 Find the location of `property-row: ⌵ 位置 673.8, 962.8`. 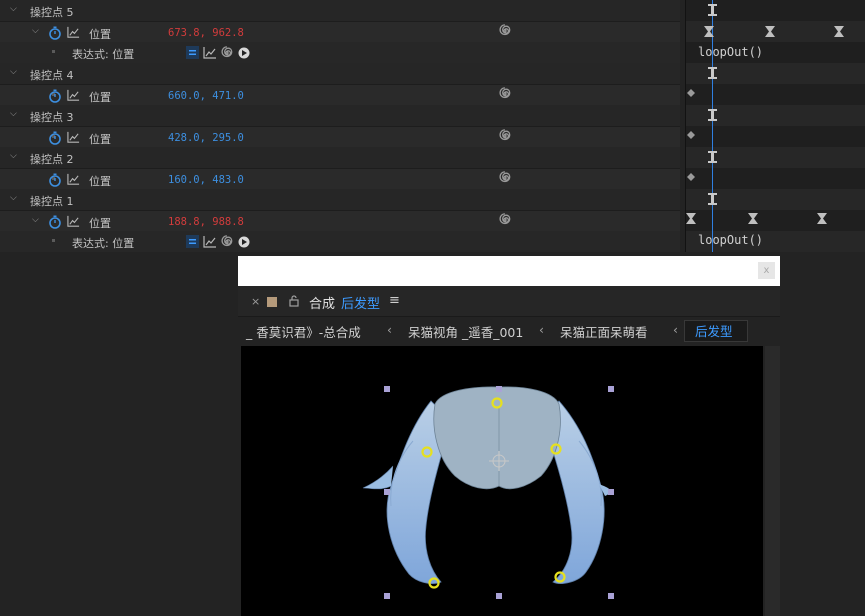

property-row: ⌵ 位置 673.8, 962.8 is located at coordinates (340, 32).